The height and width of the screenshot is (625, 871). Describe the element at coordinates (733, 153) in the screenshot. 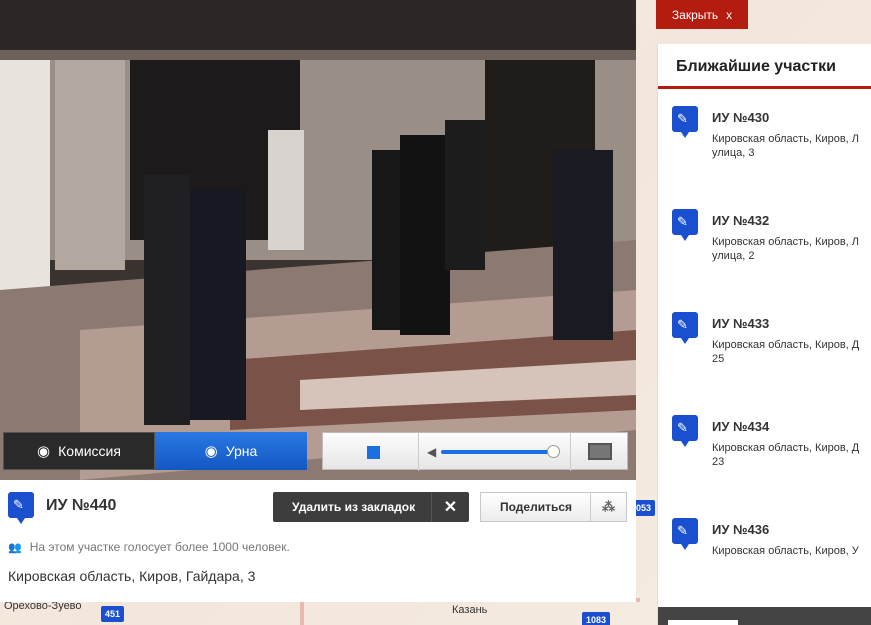

I see `site-address-line: улица, 3` at that location.